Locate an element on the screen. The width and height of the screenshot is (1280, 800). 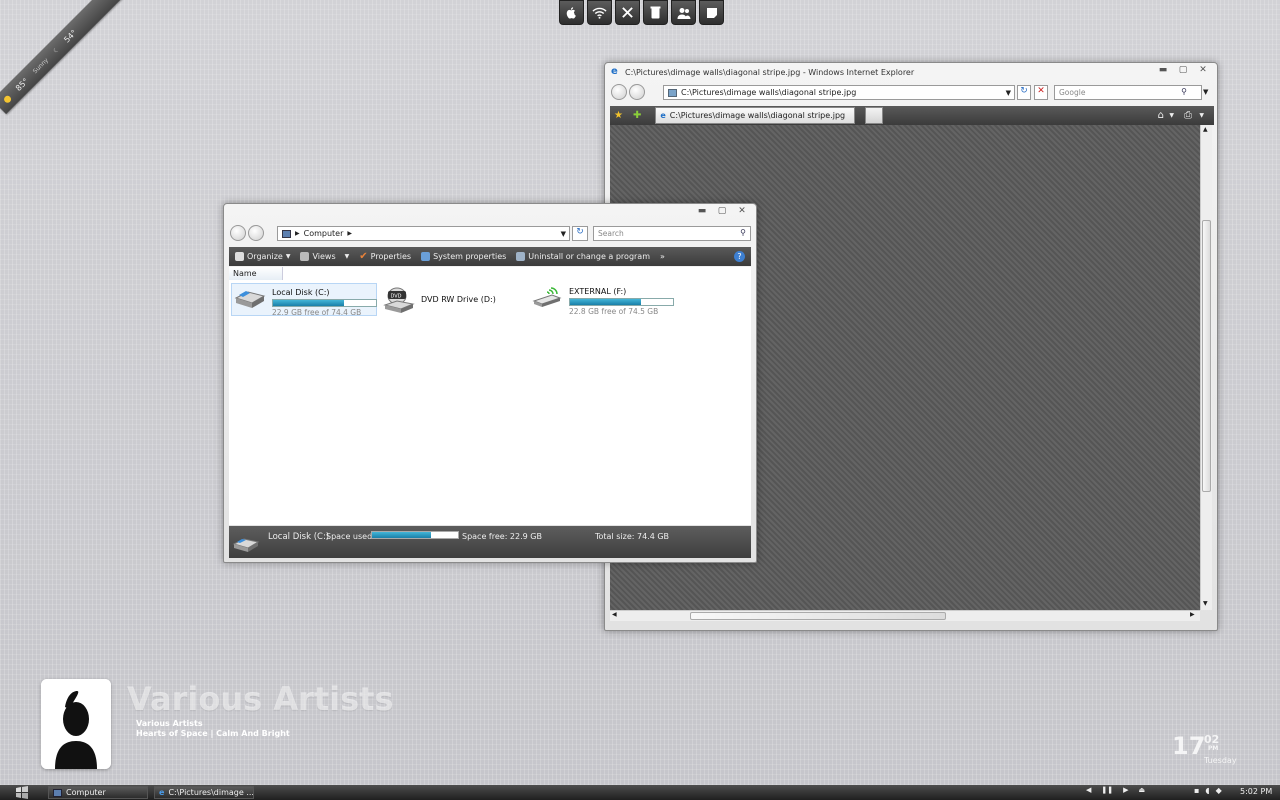
explorer-search-input: Search ⚲ is located at coordinates (672, 233).